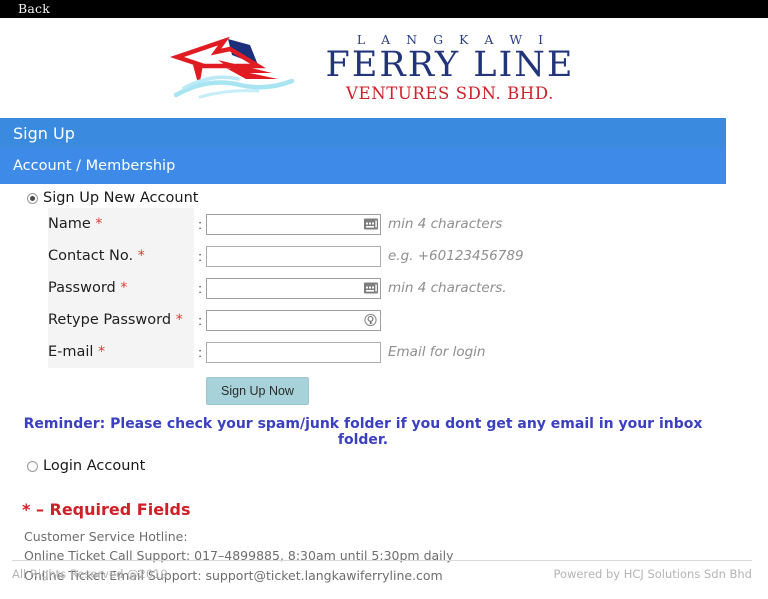 Image resolution: width=768 pixels, height=599 pixels. I want to click on contact-no-field, so click(293, 256).